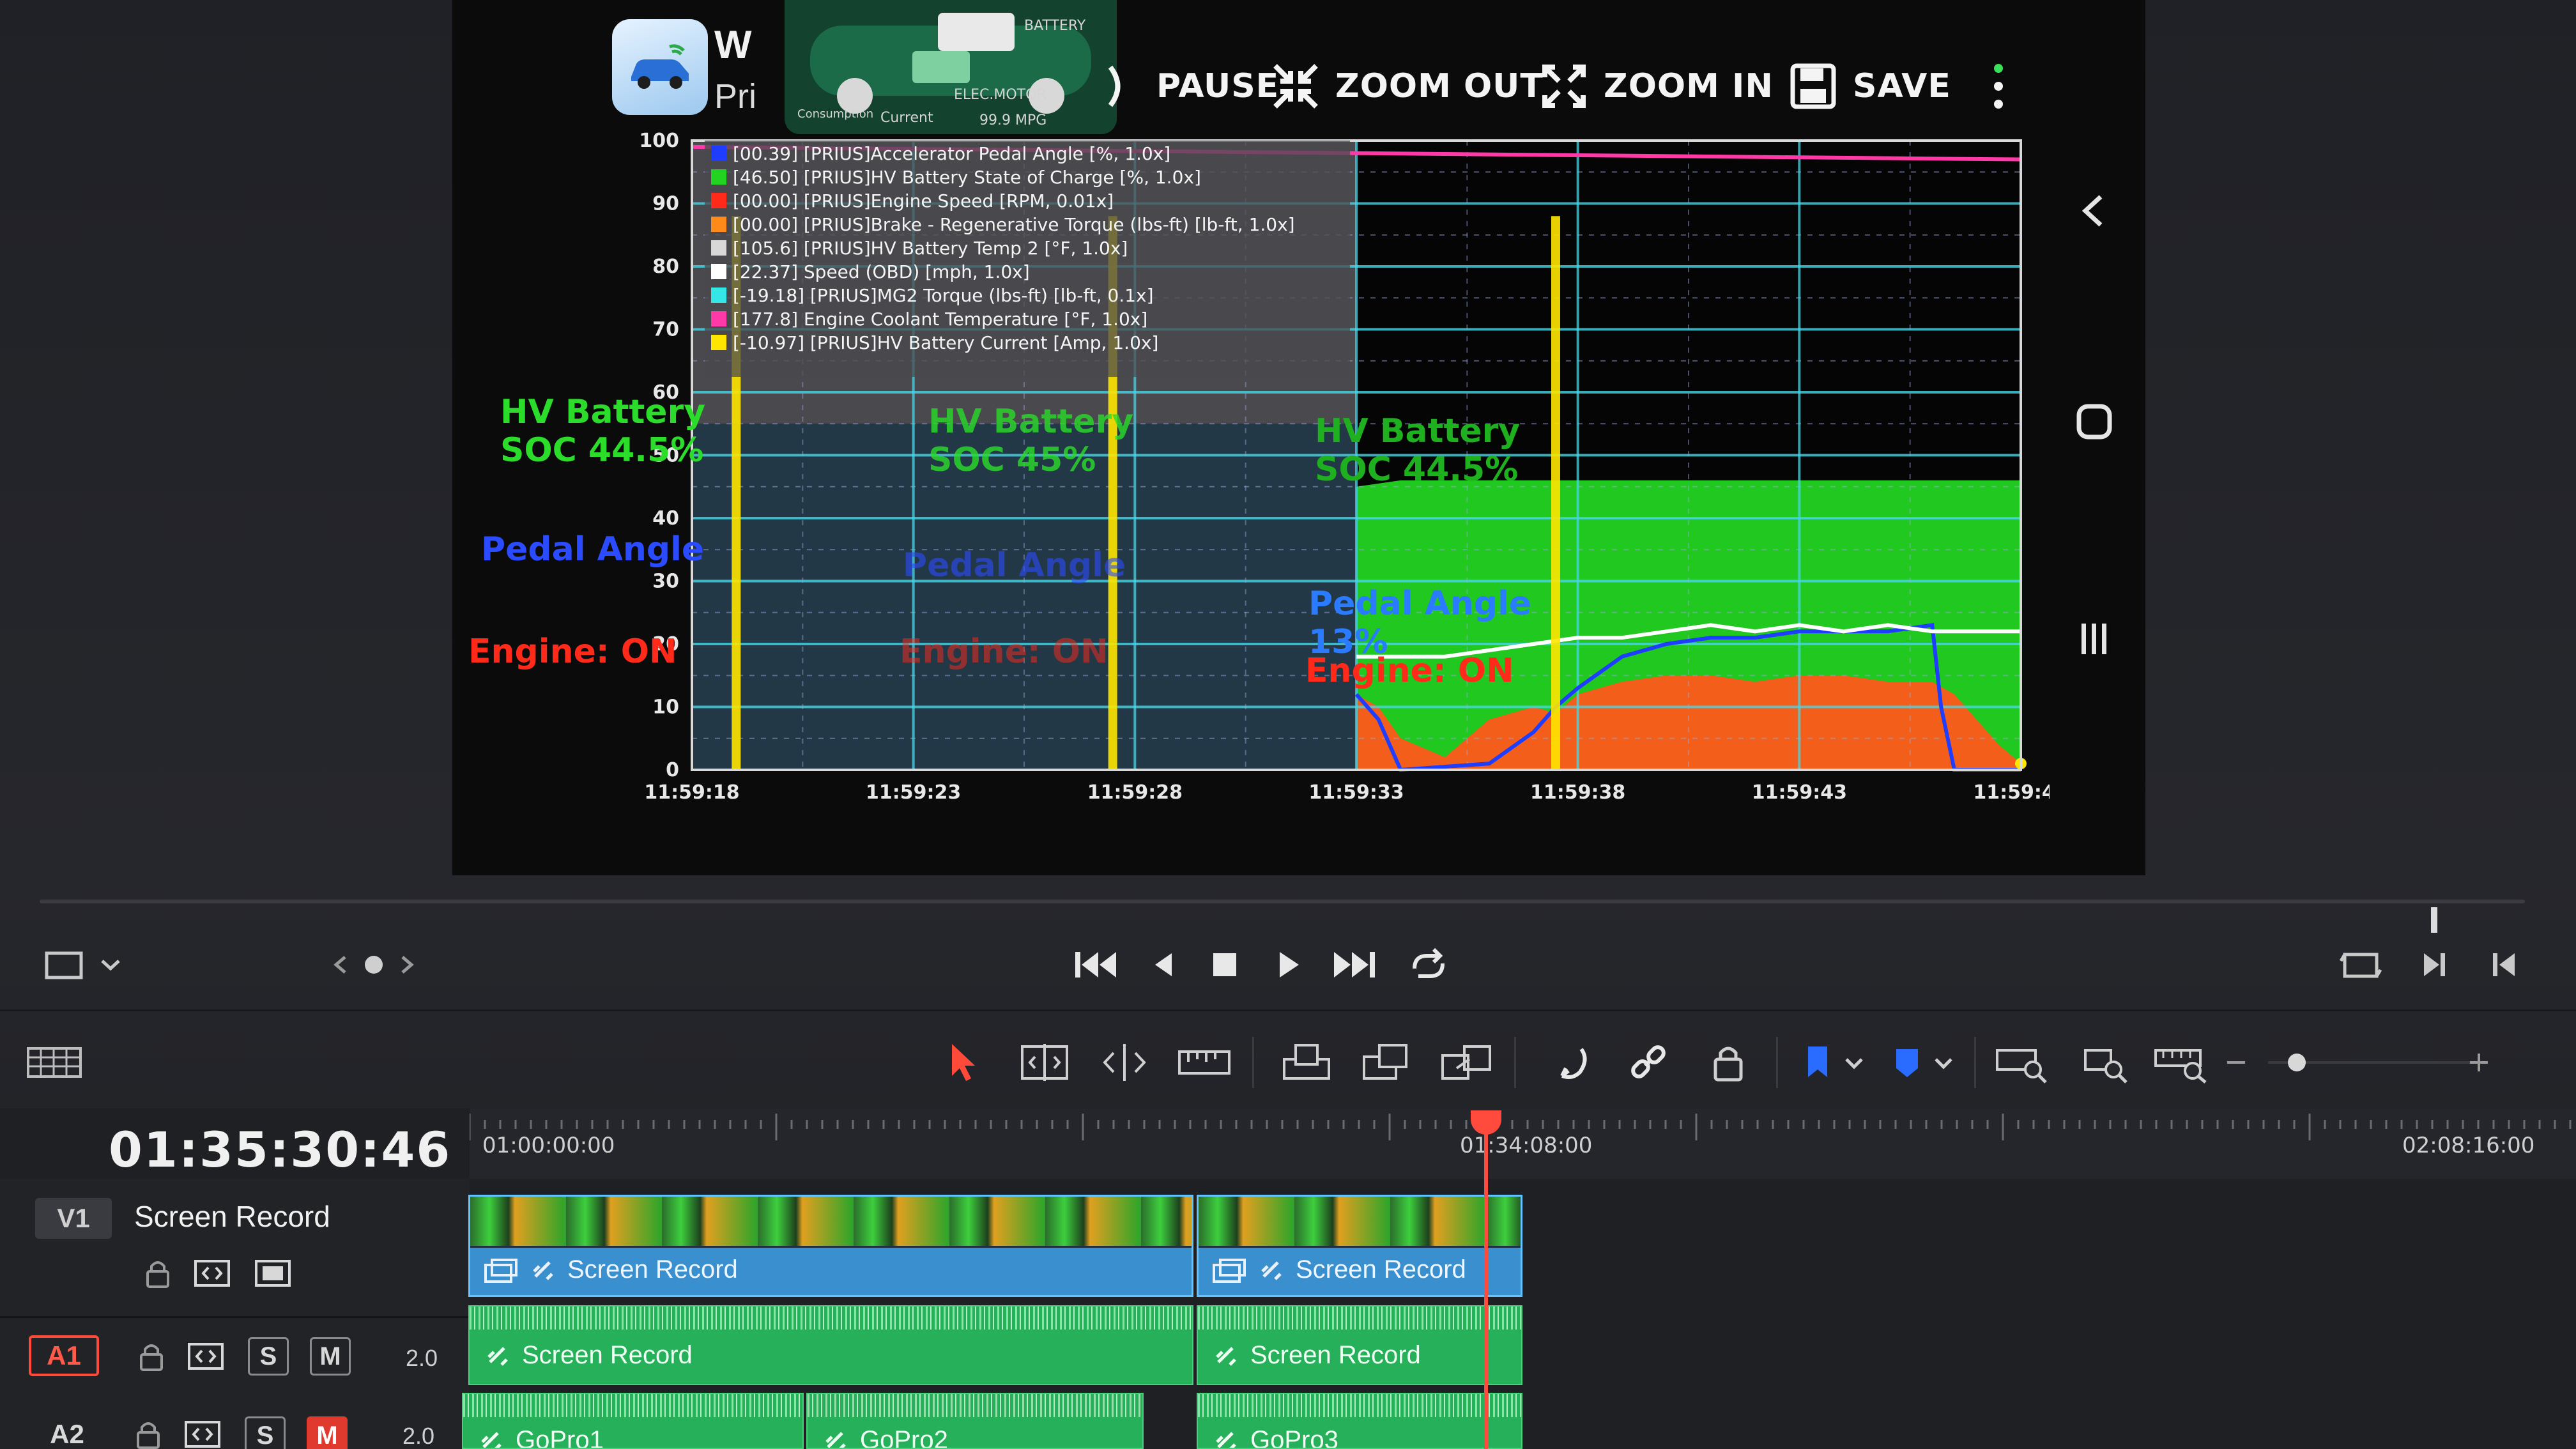  Describe the element at coordinates (672, 770) in the screenshot. I see `y-tick-label: 0` at that location.